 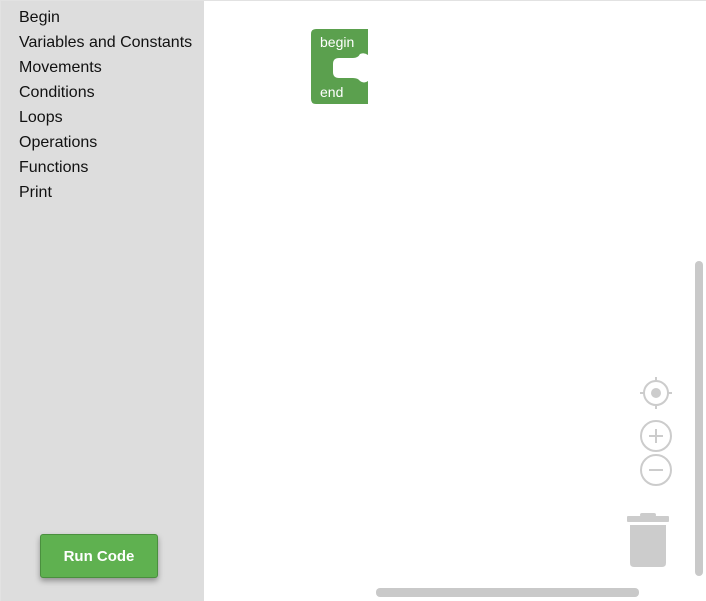 What do you see at coordinates (102, 117) in the screenshot?
I see `toolbox-category-loops: Loops` at bounding box center [102, 117].